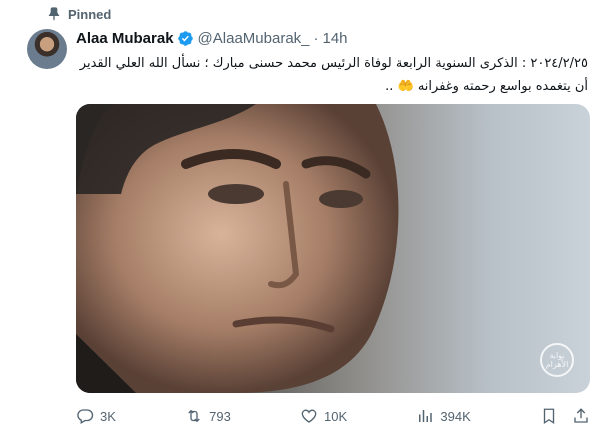 The width and height of the screenshot is (606, 445). What do you see at coordinates (220, 416) in the screenshot?
I see `retweet-count: 793` at bounding box center [220, 416].